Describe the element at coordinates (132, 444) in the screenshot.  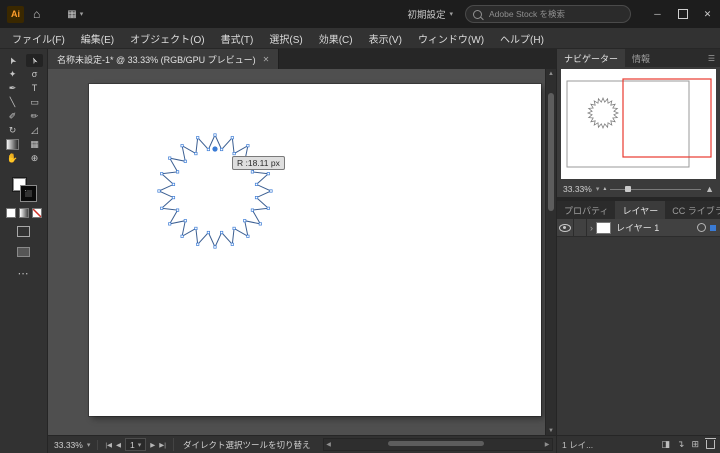
I see `artboard-number: 1` at that location.